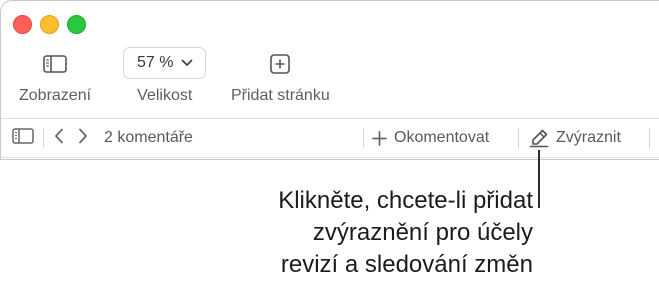 The image size is (659, 294). Describe the element at coordinates (588, 137) in the screenshot. I see `highlight-label: Zvýraznit` at that location.